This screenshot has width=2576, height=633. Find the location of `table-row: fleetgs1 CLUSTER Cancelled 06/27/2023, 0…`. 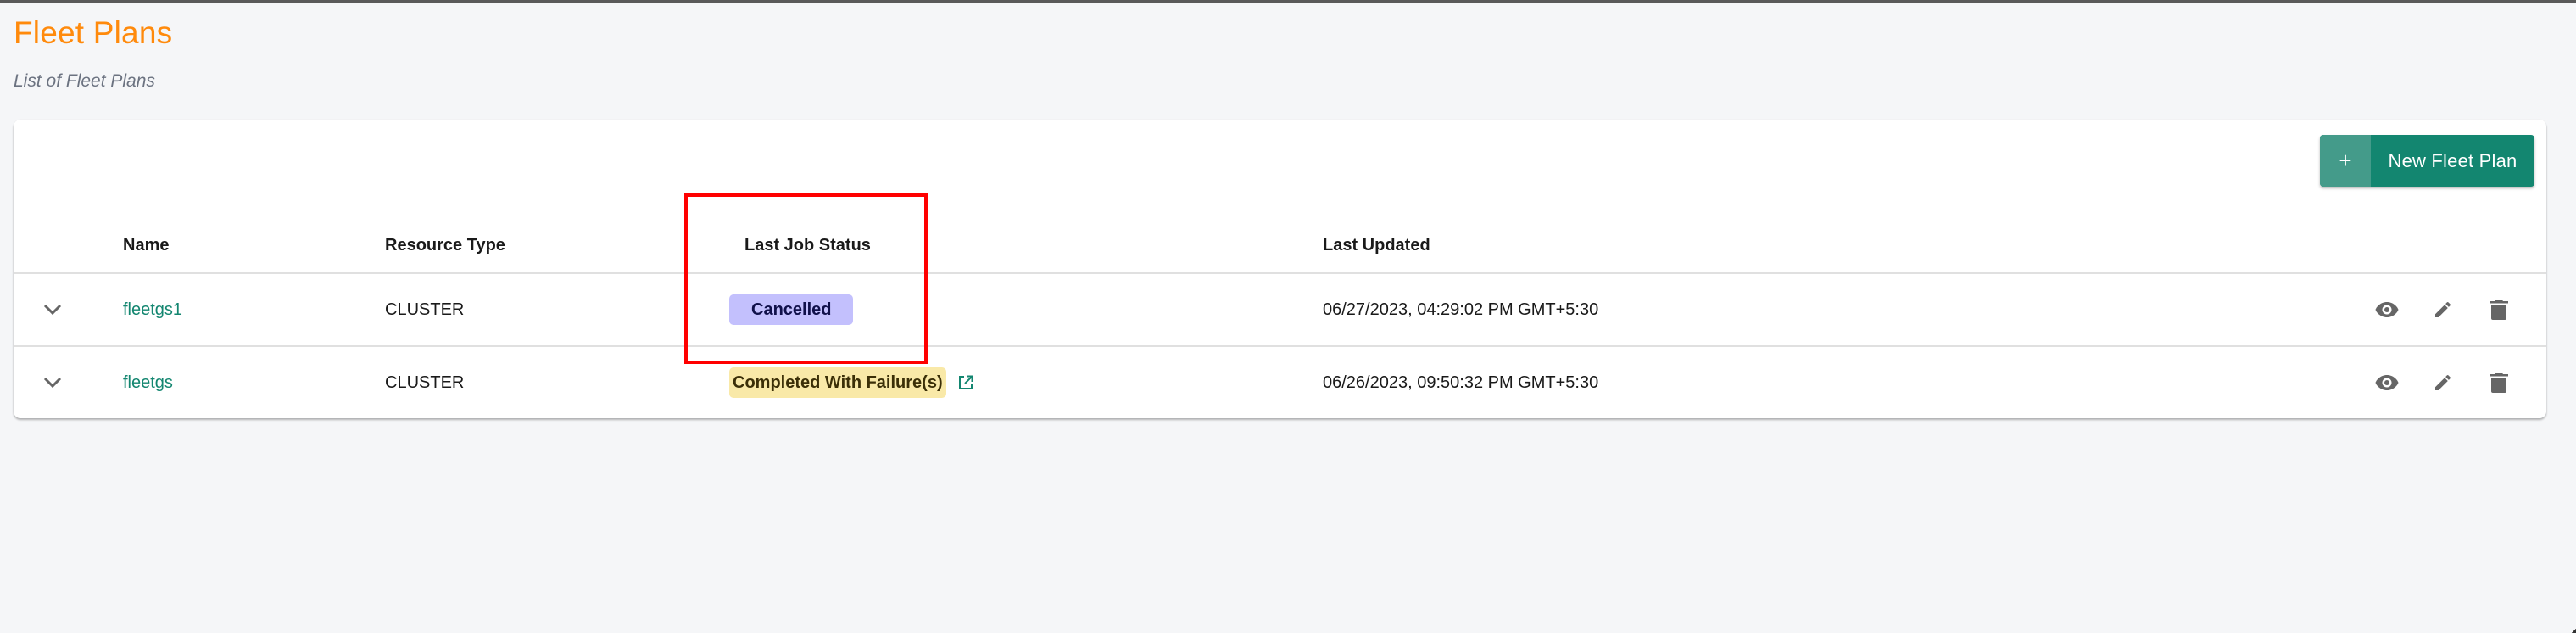

table-row: fleetgs1 CLUSTER Cancelled 06/27/2023, 0… is located at coordinates (1280, 310).